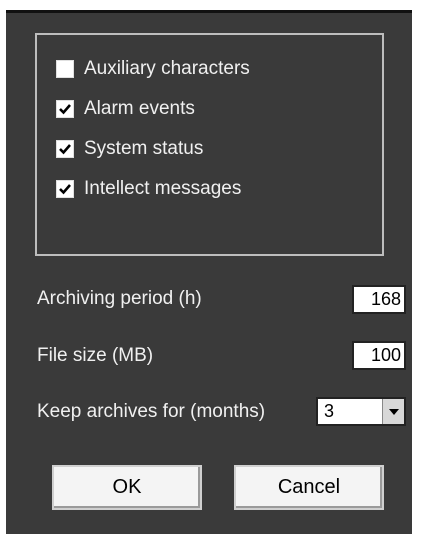 This screenshot has width=425, height=534. What do you see at coordinates (119, 298) in the screenshot?
I see `archiving-period-label: Archiving period (h)` at bounding box center [119, 298].